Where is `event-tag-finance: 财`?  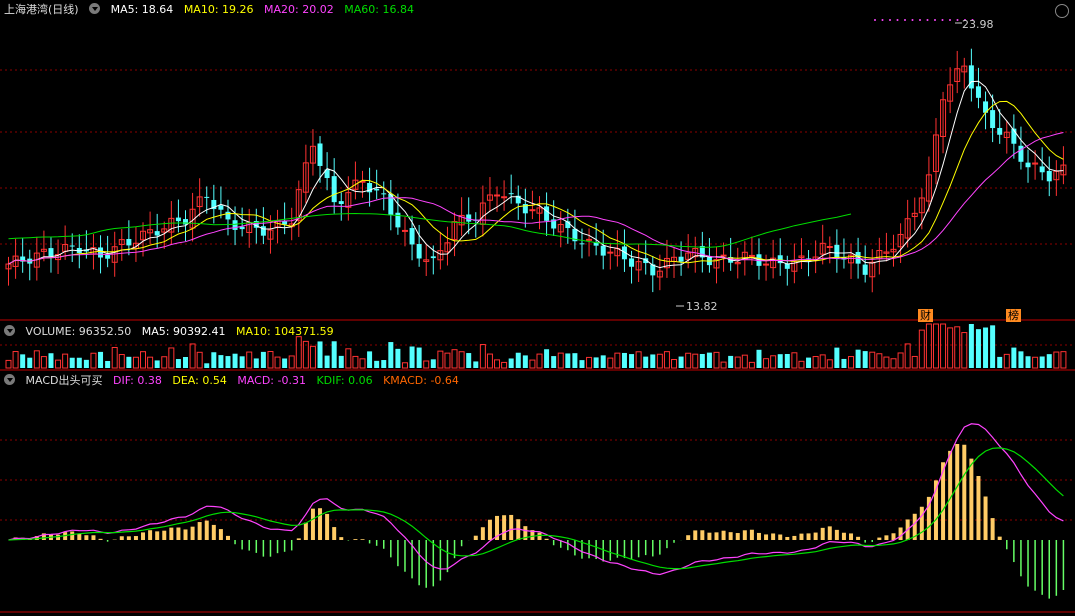
event-tag-finance: 财 is located at coordinates (925, 315).